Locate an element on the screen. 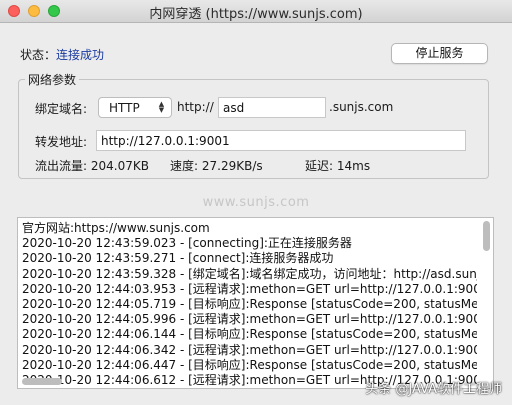 Image resolution: width=512 pixels, height=405 pixels. window-title: 内网穿透 (https://www.sunjs.com) is located at coordinates (256, 14).